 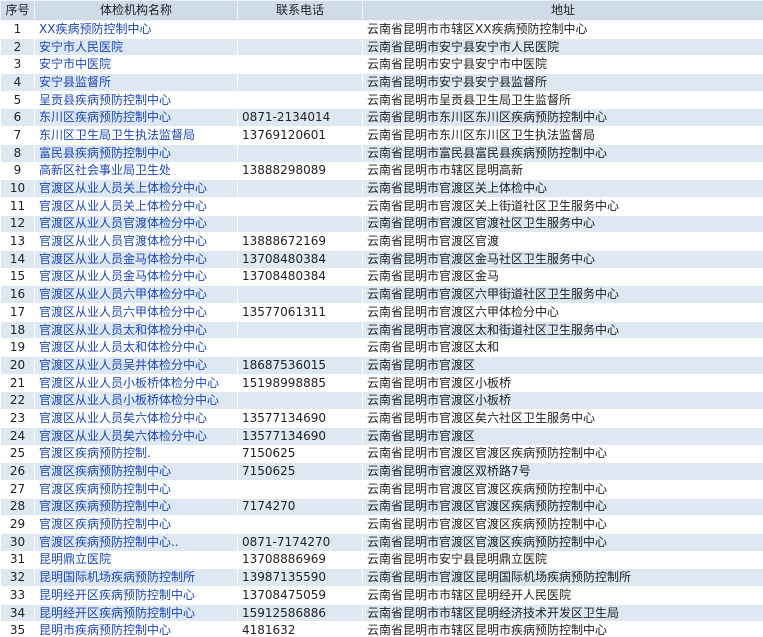 What do you see at coordinates (136, 577) in the screenshot?
I see `institution-name-link: 昆明国际机场疾病预防控制所` at bounding box center [136, 577].